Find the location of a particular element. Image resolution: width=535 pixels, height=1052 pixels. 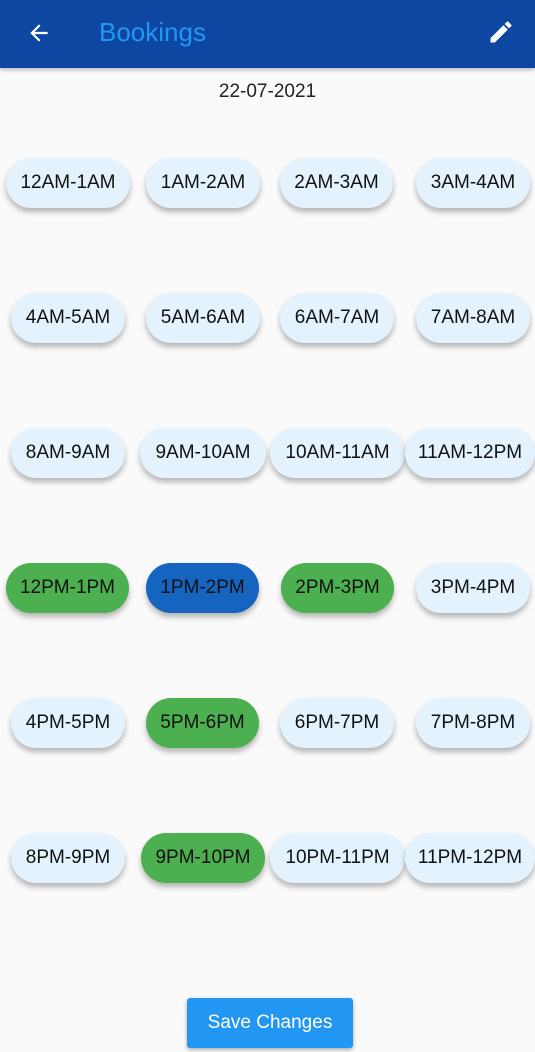

slot-row: 8AM-9AM 9AM-10AM 10AM-11AM 11AM-12PM is located at coordinates (267, 455).